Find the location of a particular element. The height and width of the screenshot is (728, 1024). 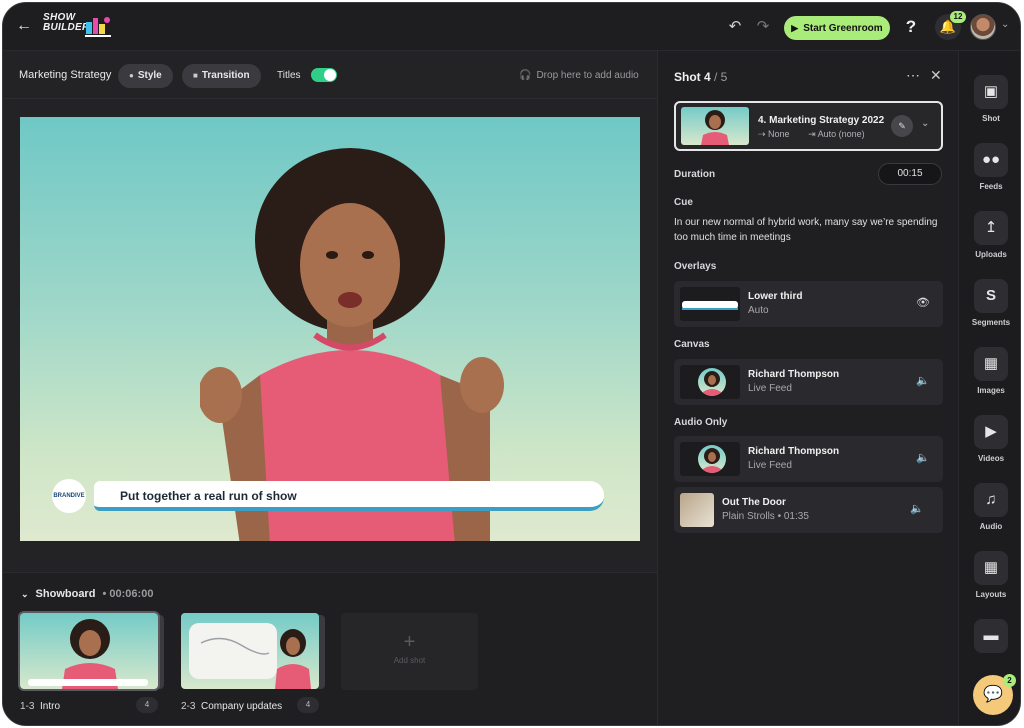

showboard-duration: • 00:06:00 is located at coordinates (126, 594).